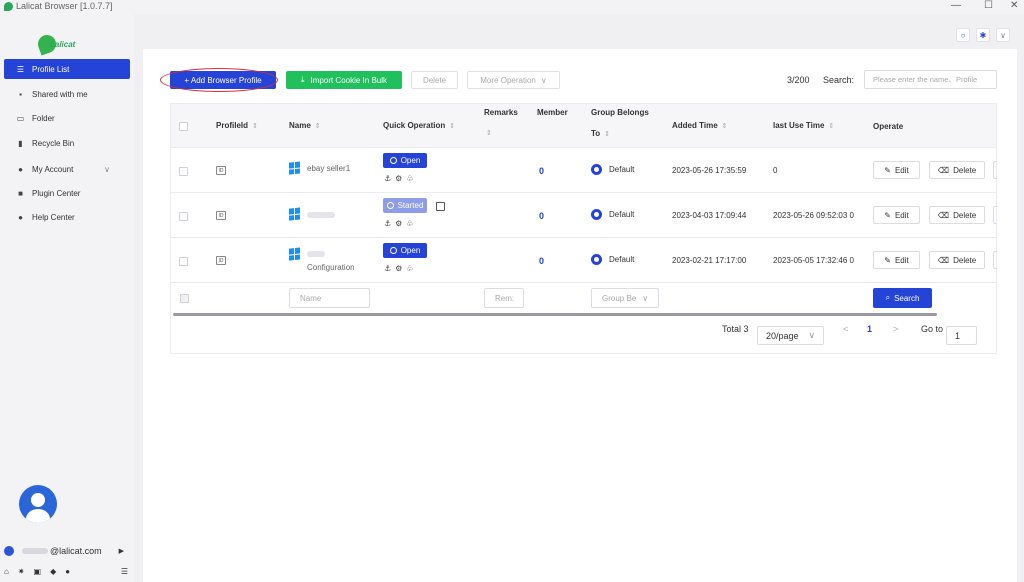 This screenshot has width=1024, height=582. What do you see at coordinates (869, 329) in the screenshot?
I see `current-page: 1` at bounding box center [869, 329].